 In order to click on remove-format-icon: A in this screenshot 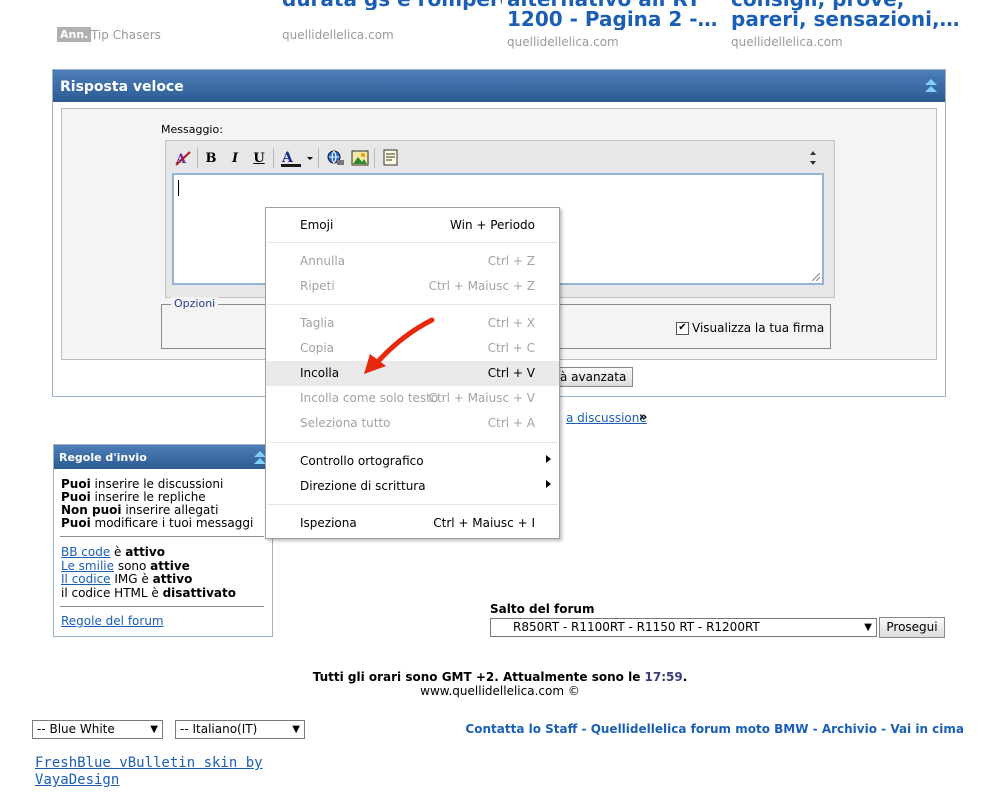, I will do `click(183, 158)`.